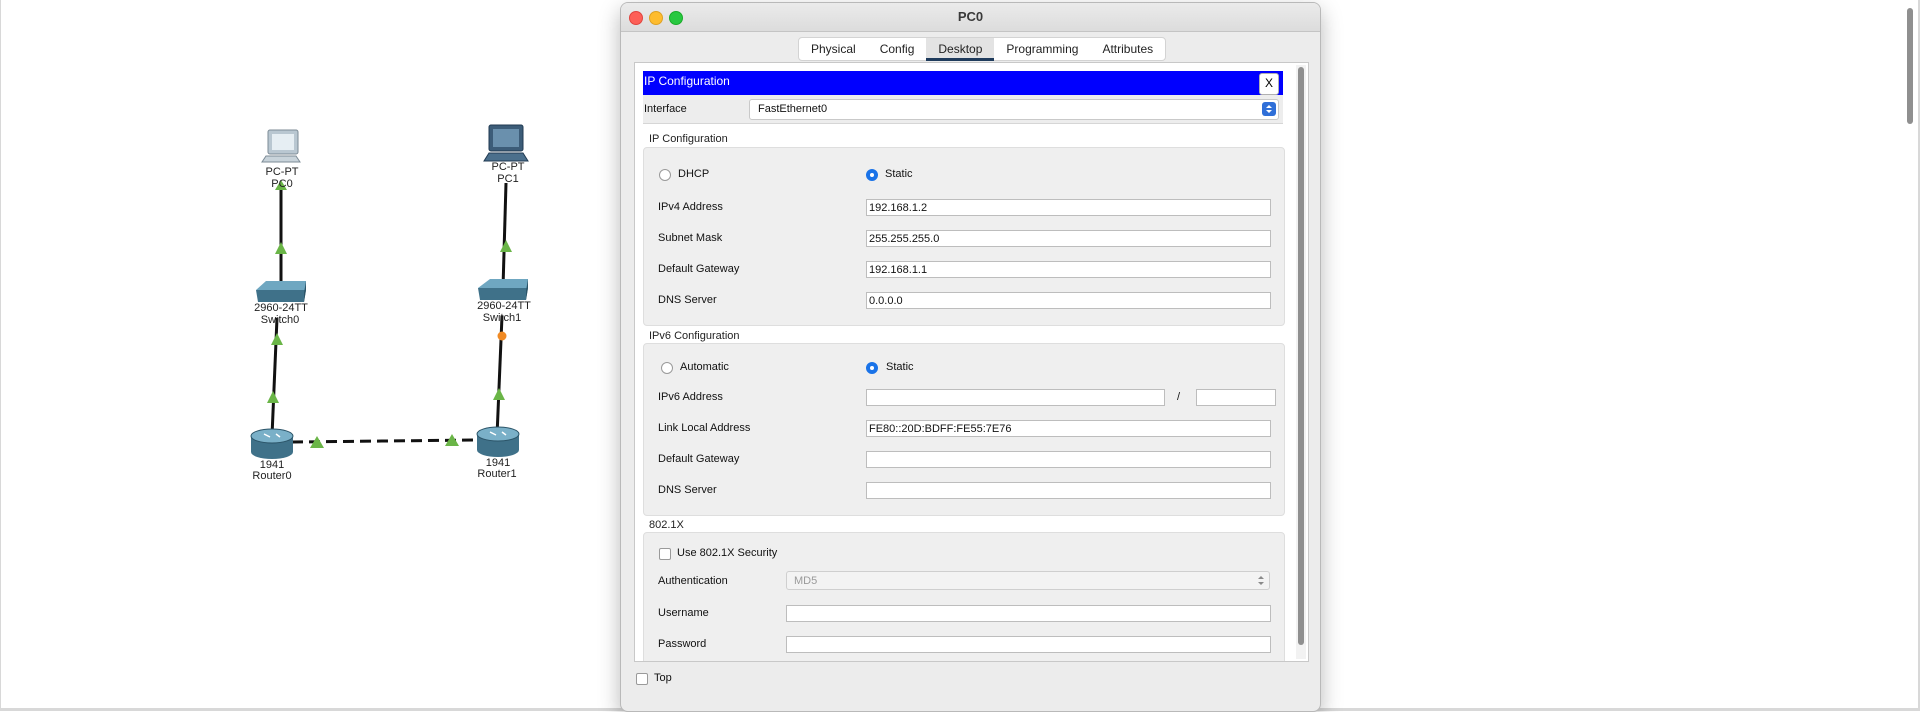  What do you see at coordinates (502, 336) in the screenshot?
I see `link-status-blocking-icon` at bounding box center [502, 336].